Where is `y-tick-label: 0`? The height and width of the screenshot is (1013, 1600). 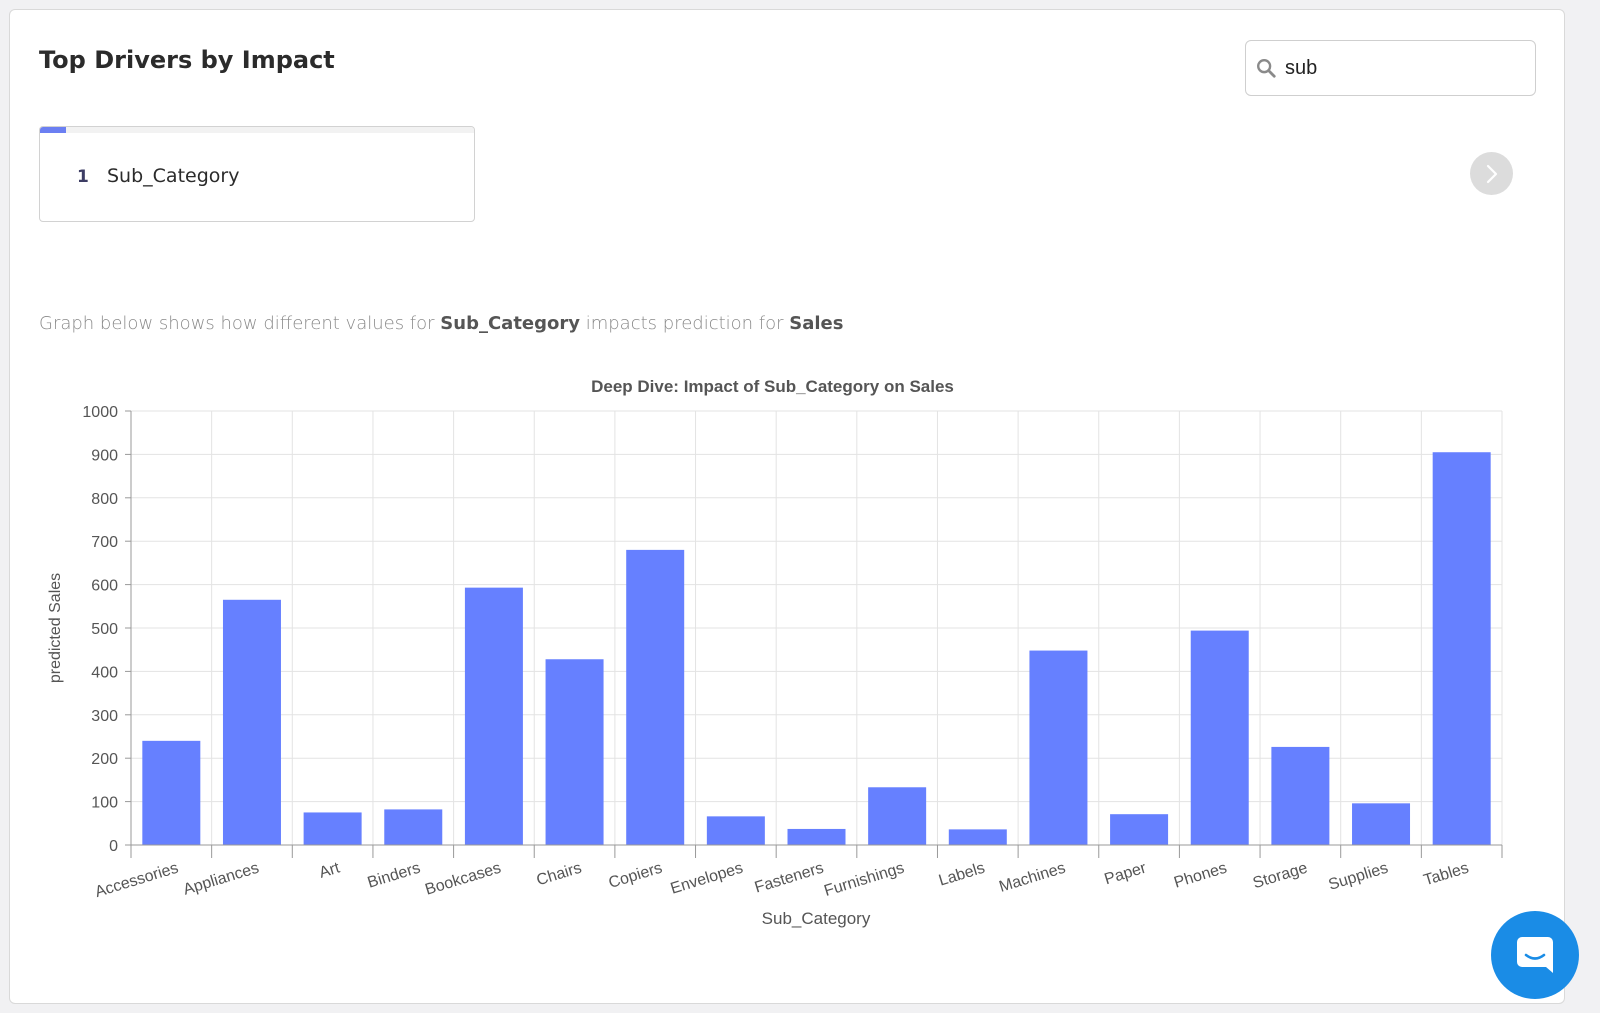
y-tick-label: 0 is located at coordinates (113, 846).